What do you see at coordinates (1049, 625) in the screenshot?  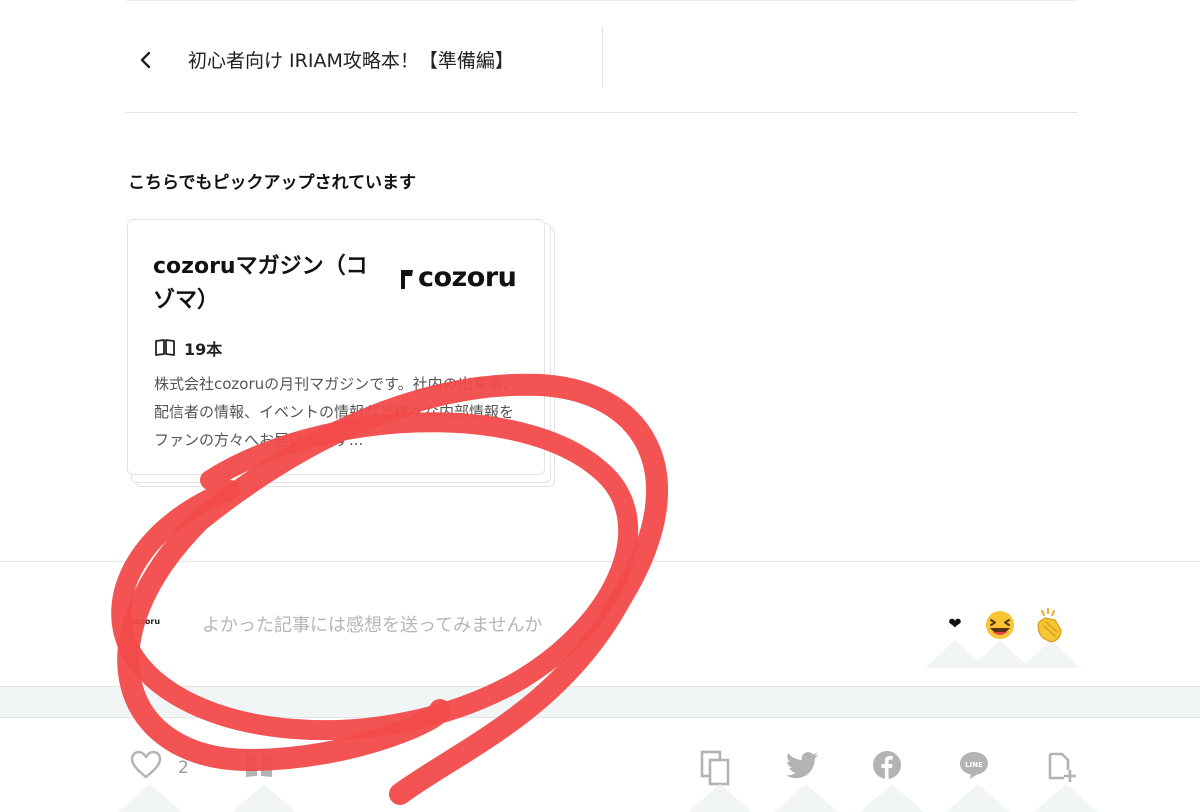 I see `clapping-hands-icon` at bounding box center [1049, 625].